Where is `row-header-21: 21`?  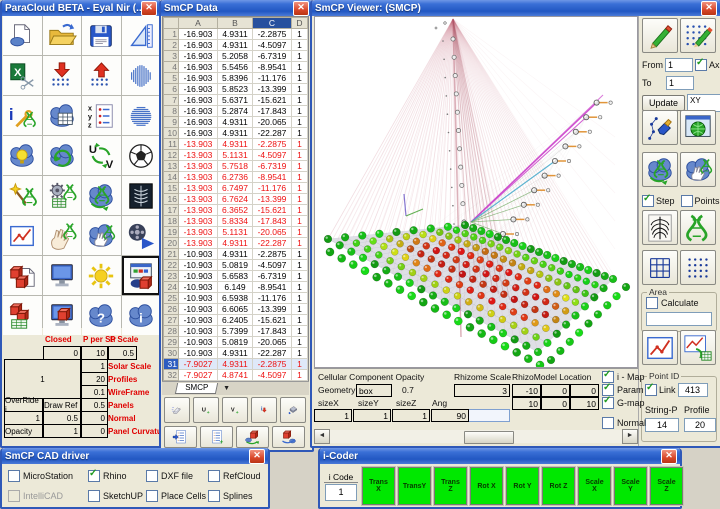 row-header-21: 21 is located at coordinates (171, 254).